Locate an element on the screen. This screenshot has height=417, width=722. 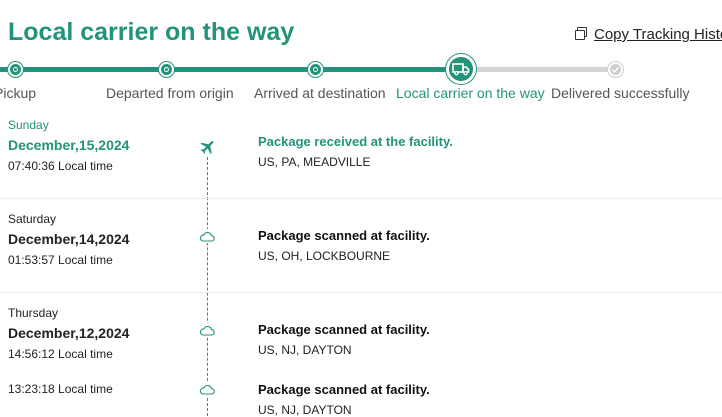
airplane-icon is located at coordinates (208, 147).